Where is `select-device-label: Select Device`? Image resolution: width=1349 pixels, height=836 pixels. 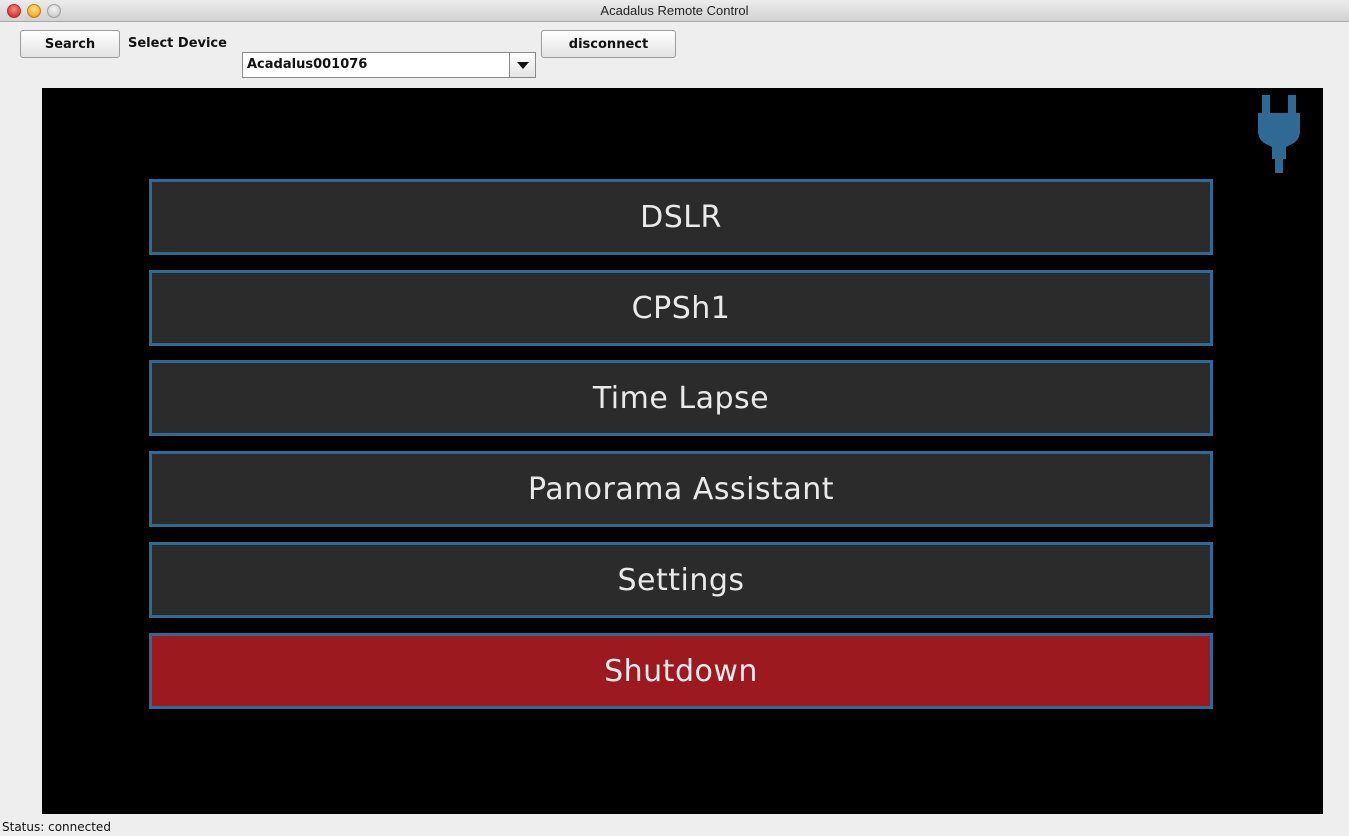
select-device-label: Select Device is located at coordinates (177, 43).